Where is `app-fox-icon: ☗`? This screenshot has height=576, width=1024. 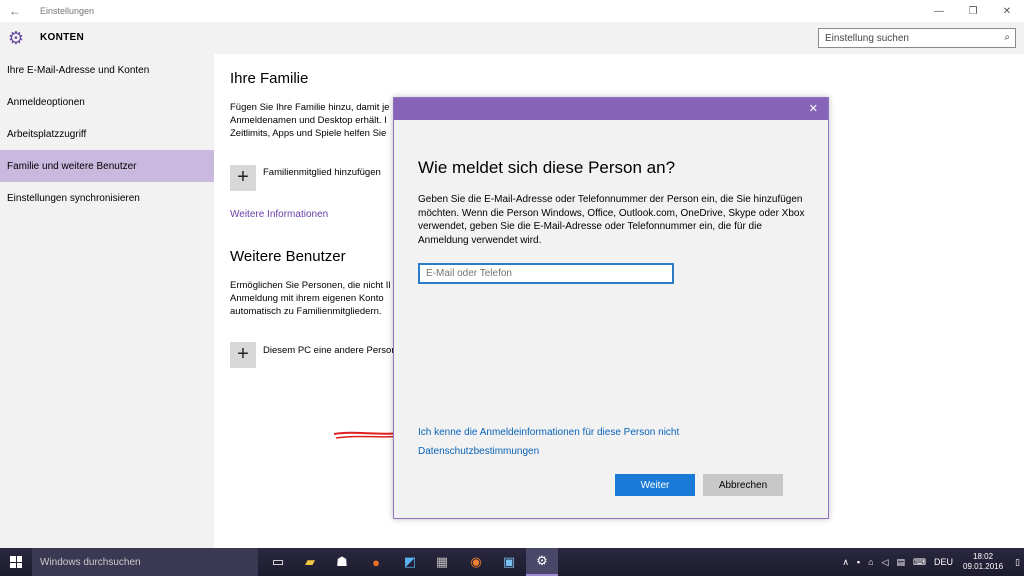 app-fox-icon: ☗ is located at coordinates (342, 562).